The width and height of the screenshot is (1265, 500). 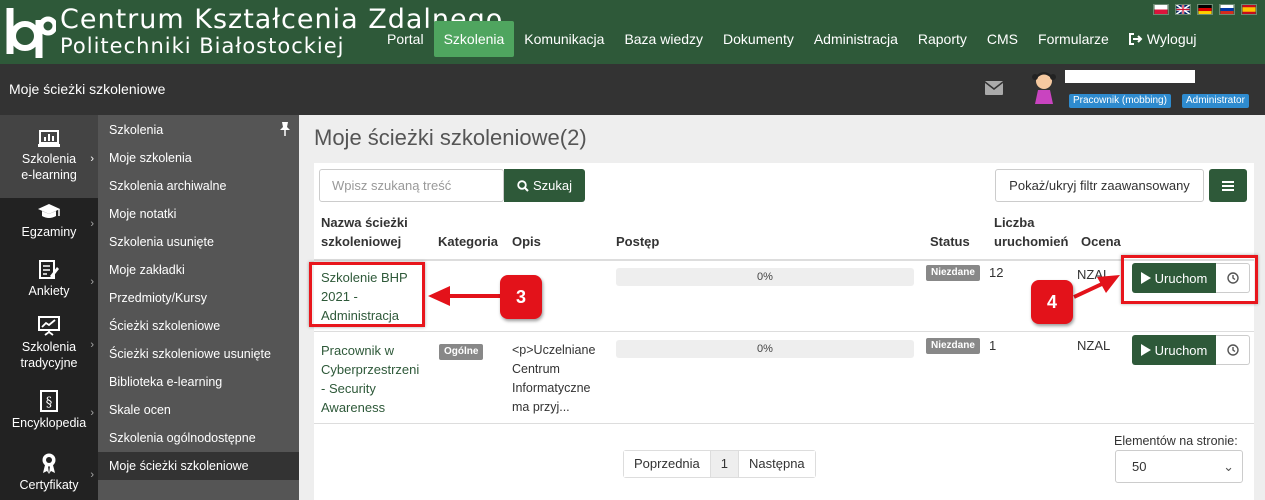 I want to click on sidebar-label: Egzaminy, so click(x=49, y=232).